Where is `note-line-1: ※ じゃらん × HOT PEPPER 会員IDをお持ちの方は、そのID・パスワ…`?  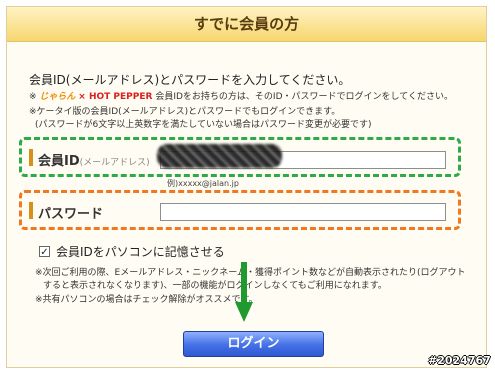 note-line-1: ※ じゃらん × HOT PEPPER 会員IDをお持ちの方は、そのID・パスワ… is located at coordinates (241, 97).